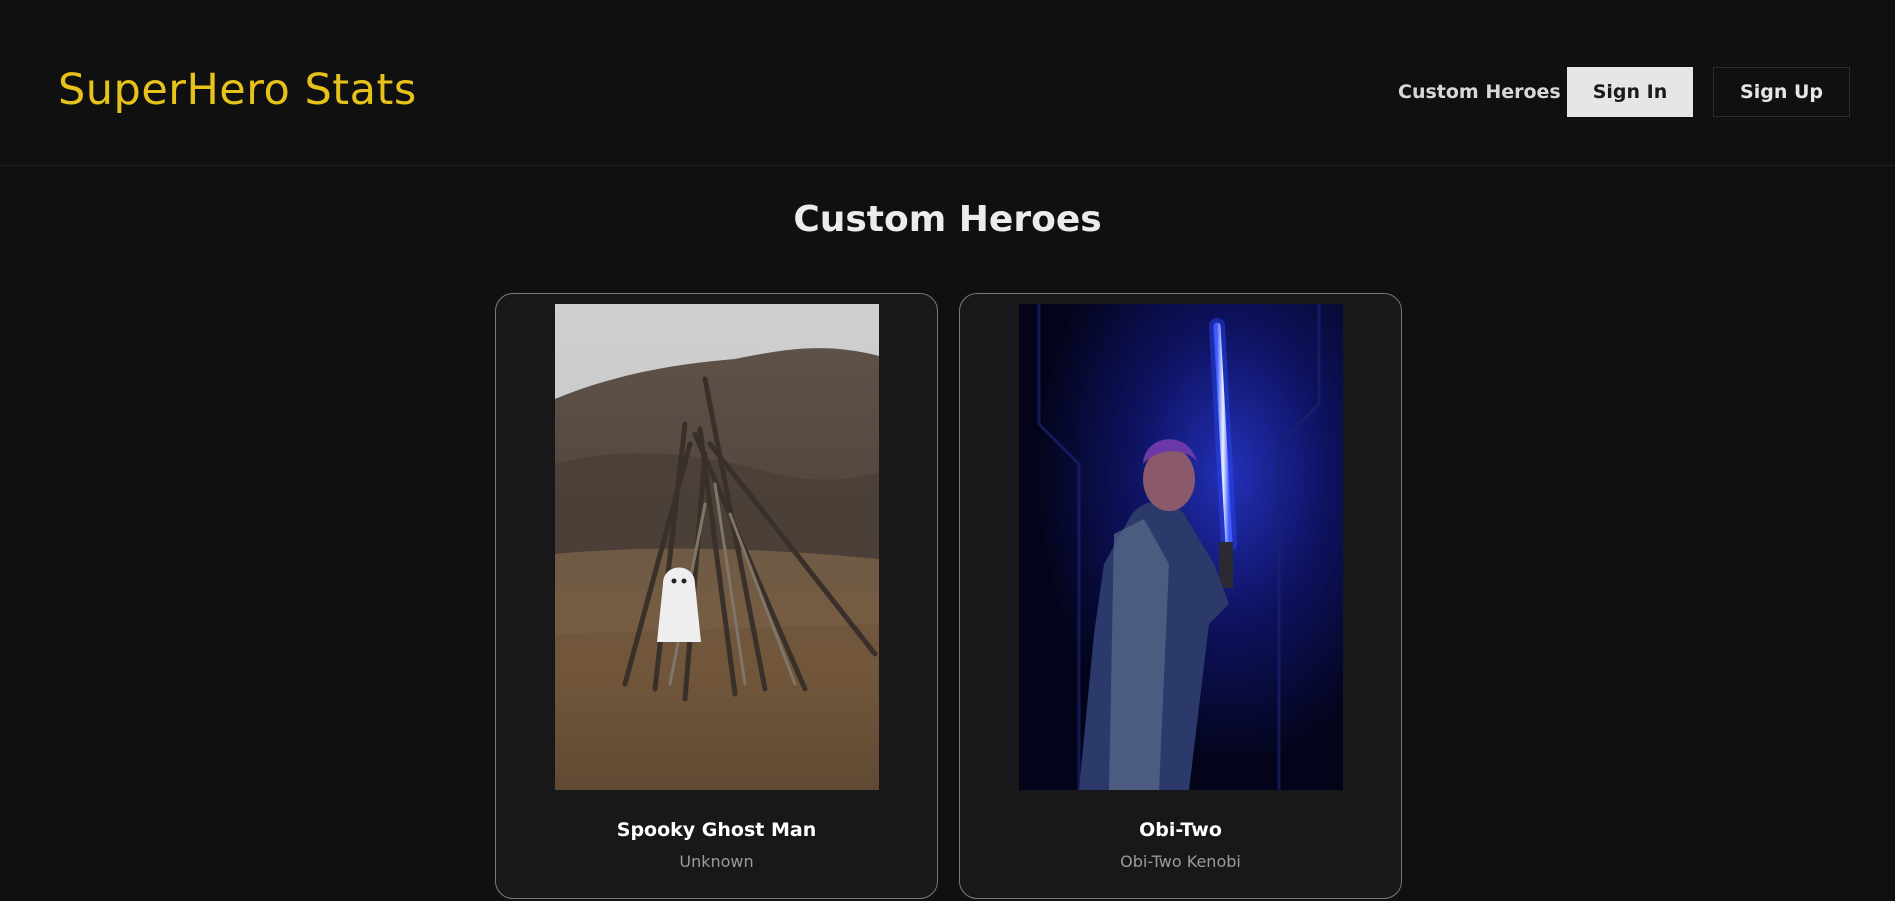 Image resolution: width=1895 pixels, height=901 pixels. What do you see at coordinates (1180, 830) in the screenshot?
I see `hero-name: Obi-Two` at bounding box center [1180, 830].